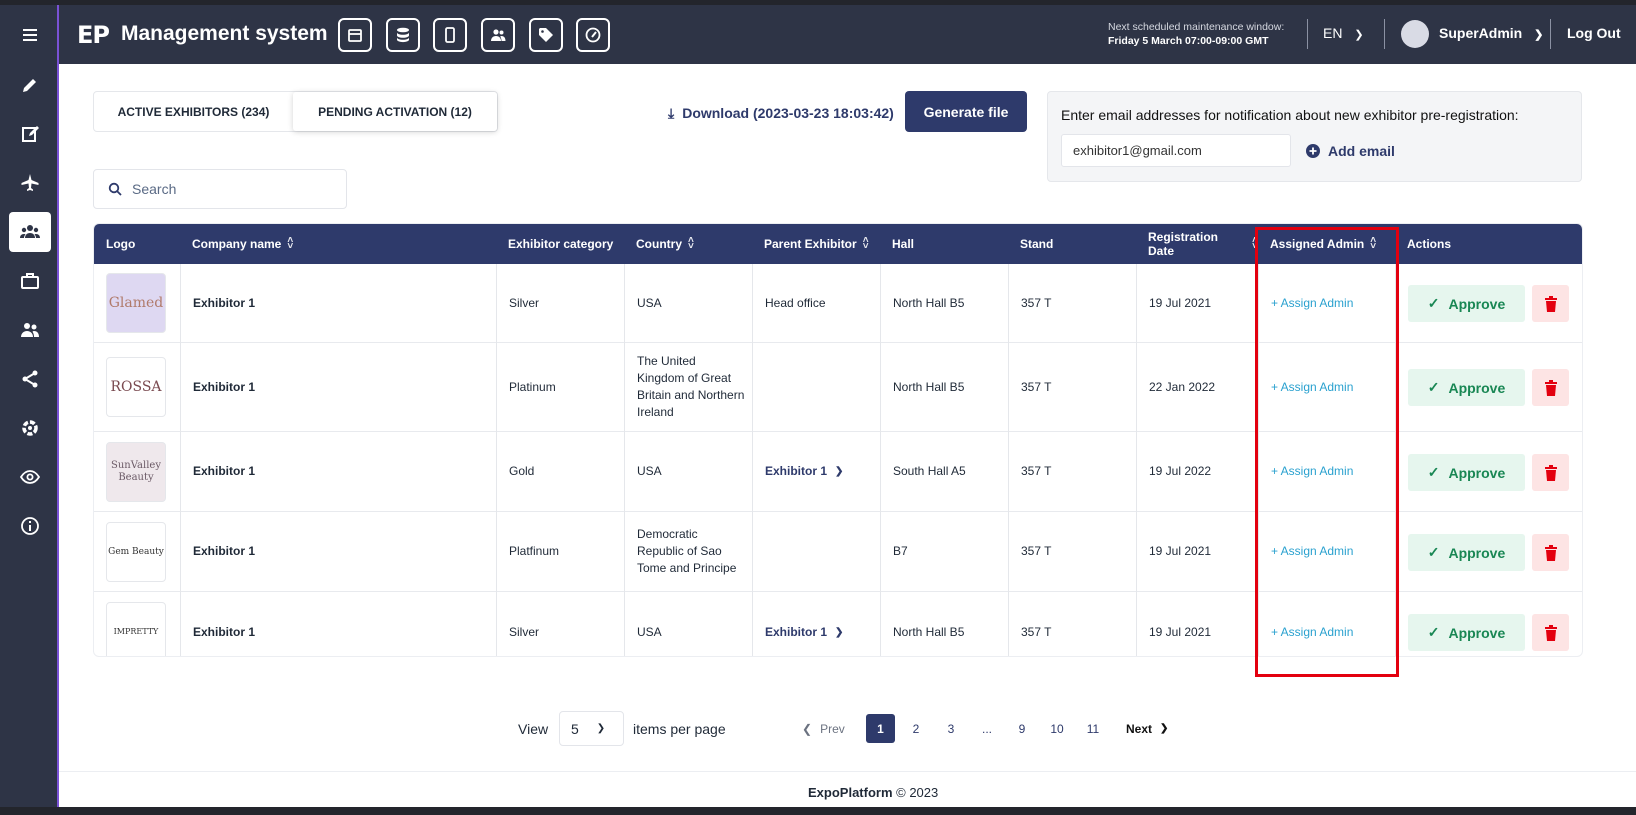 The height and width of the screenshot is (815, 1636). What do you see at coordinates (816, 244) in the screenshot?
I see `col-parent-exhibitor: Parent Exhibitor ˄ ˅` at bounding box center [816, 244].